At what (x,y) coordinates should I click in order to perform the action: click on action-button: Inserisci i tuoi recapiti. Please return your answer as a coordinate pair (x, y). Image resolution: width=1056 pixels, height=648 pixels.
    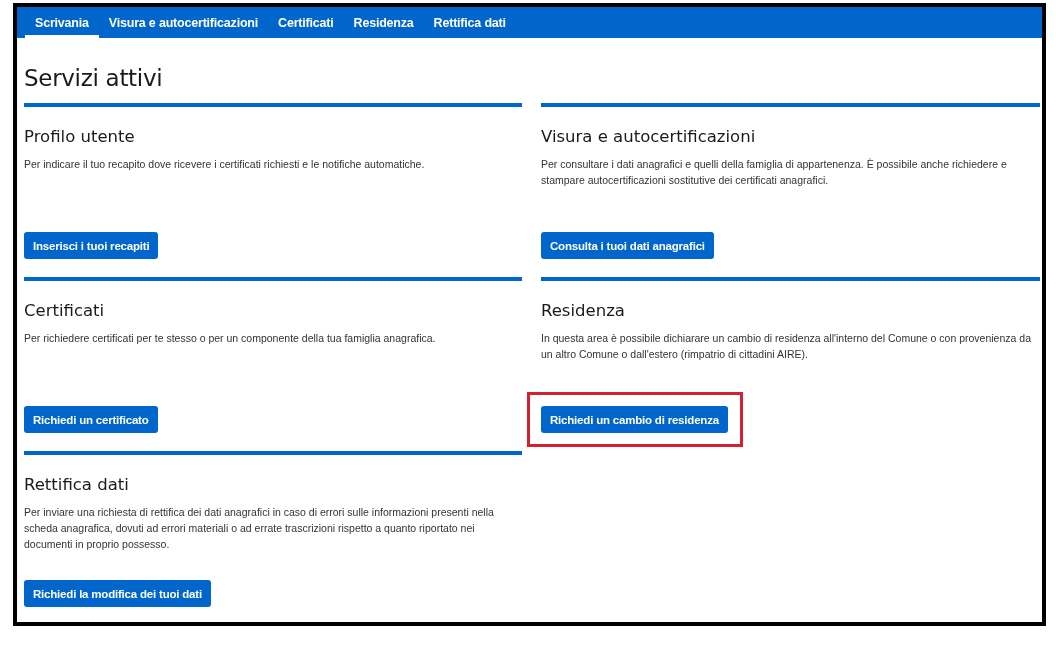
    Looking at the image, I should click on (91, 245).